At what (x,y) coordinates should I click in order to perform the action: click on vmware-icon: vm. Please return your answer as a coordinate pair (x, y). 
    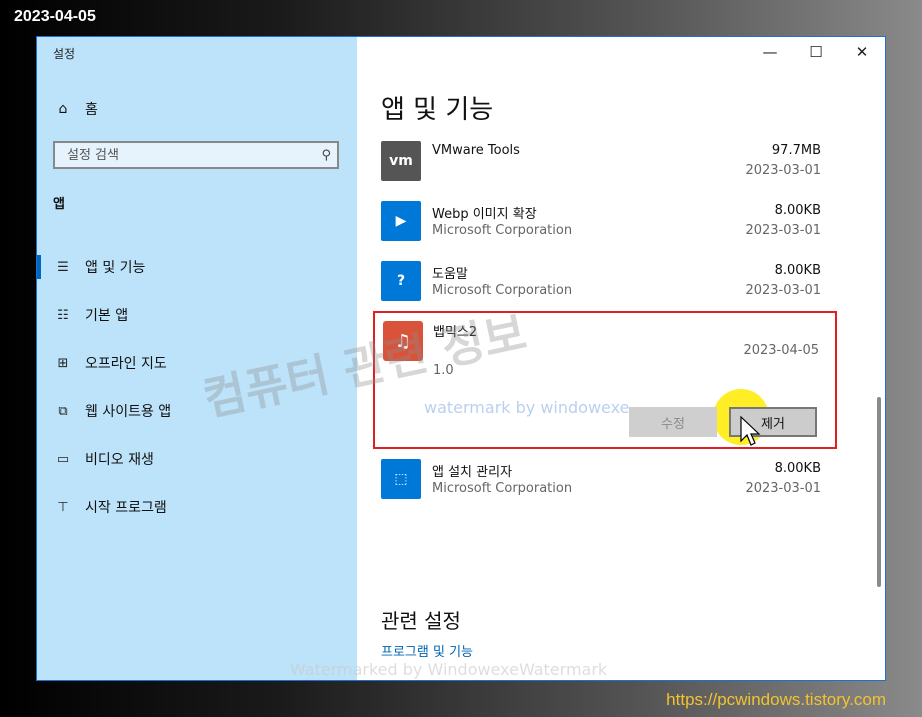
    Looking at the image, I should click on (401, 161).